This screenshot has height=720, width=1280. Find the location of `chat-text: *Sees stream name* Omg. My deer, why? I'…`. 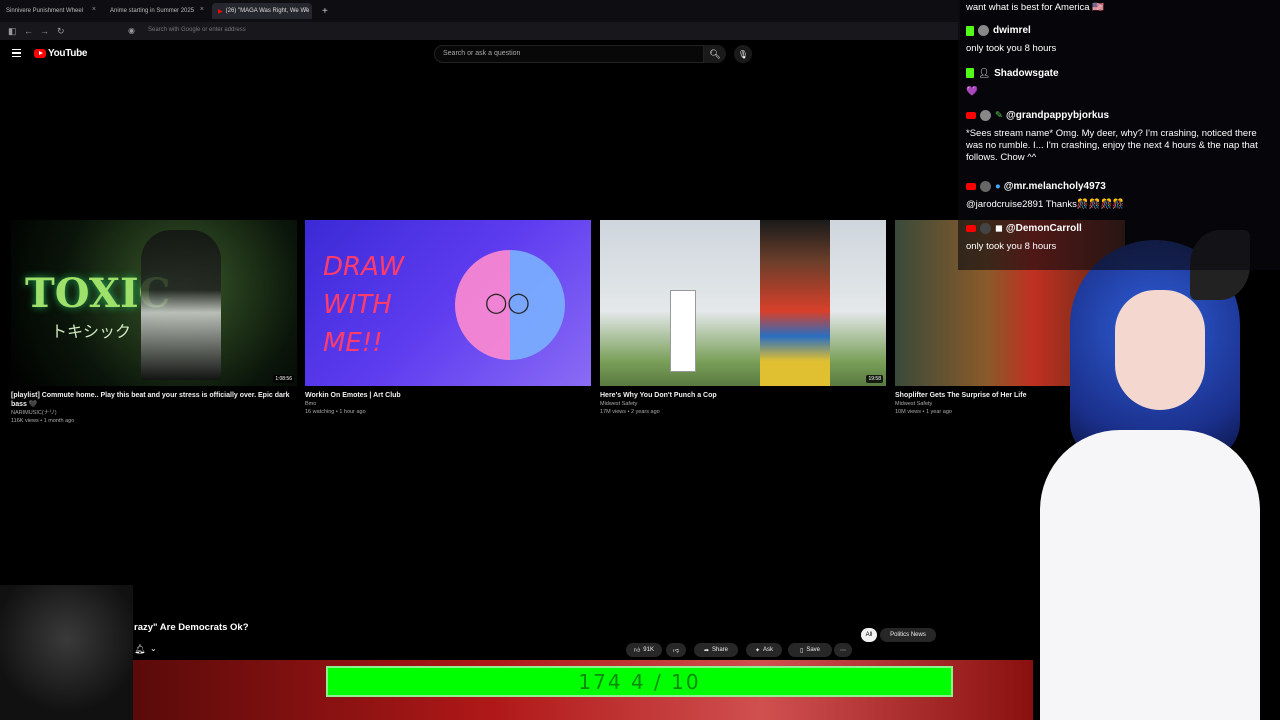

chat-text: *Sees stream name* Omg. My deer, why? I'… is located at coordinates (1112, 145).